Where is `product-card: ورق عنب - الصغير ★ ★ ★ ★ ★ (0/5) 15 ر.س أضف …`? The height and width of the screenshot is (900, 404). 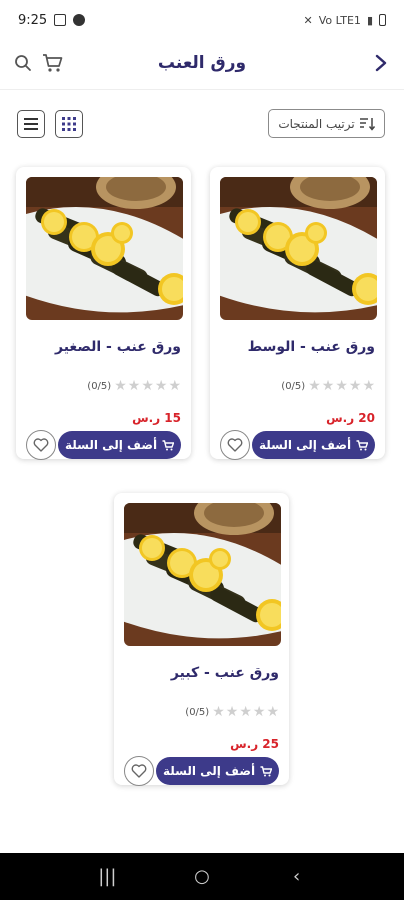 product-card: ورق عنب - الصغير ★ ★ ★ ★ ★ (0/5) 15 ر.س أضف … is located at coordinates (103, 313).